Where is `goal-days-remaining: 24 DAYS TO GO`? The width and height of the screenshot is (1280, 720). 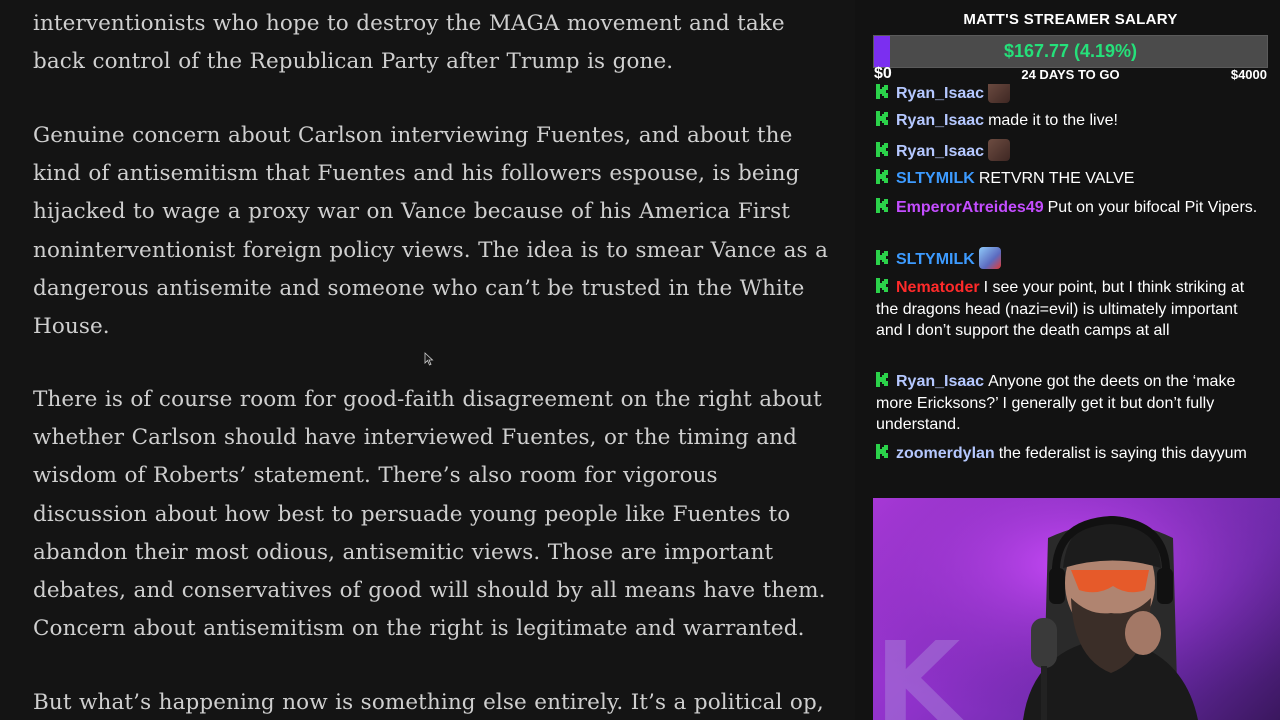
goal-days-remaining: 24 DAYS TO GO is located at coordinates (1070, 74).